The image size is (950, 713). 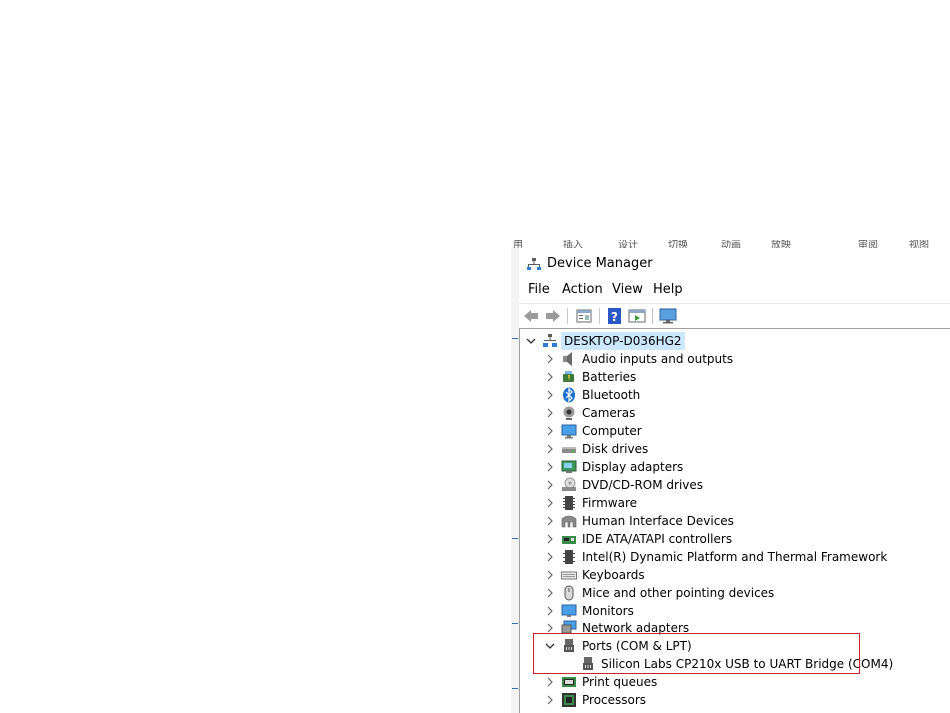 I want to click on tree-item-label: Bluetooth, so click(x=611, y=395).